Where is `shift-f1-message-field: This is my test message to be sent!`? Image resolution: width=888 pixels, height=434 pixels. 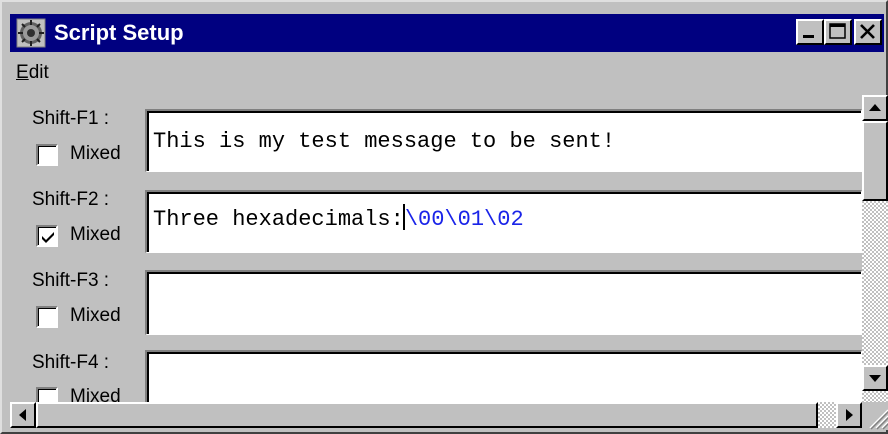
shift-f1-message-field: This is my test message to be sent! is located at coordinates (503, 140).